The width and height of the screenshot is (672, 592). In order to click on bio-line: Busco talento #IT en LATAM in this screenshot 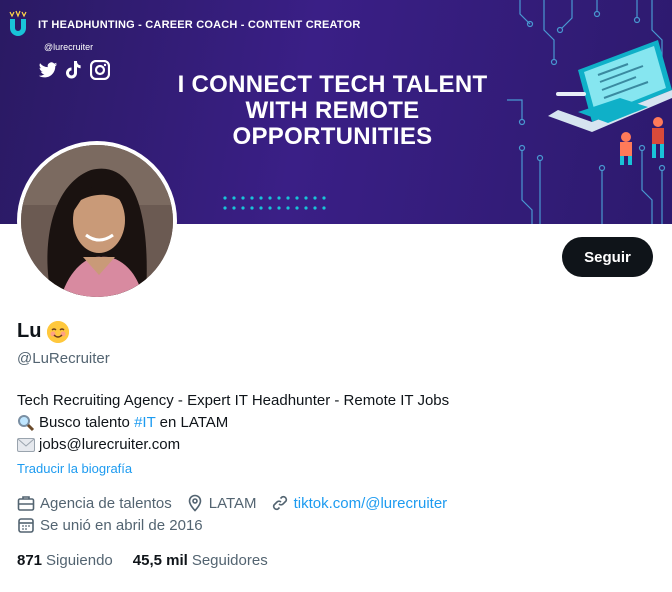, I will do `click(233, 423)`.